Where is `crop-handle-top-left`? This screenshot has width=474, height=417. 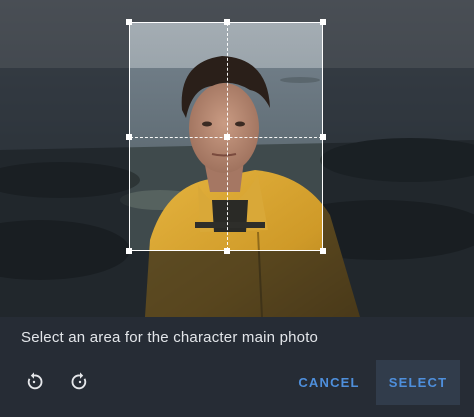 crop-handle-top-left is located at coordinates (129, 22).